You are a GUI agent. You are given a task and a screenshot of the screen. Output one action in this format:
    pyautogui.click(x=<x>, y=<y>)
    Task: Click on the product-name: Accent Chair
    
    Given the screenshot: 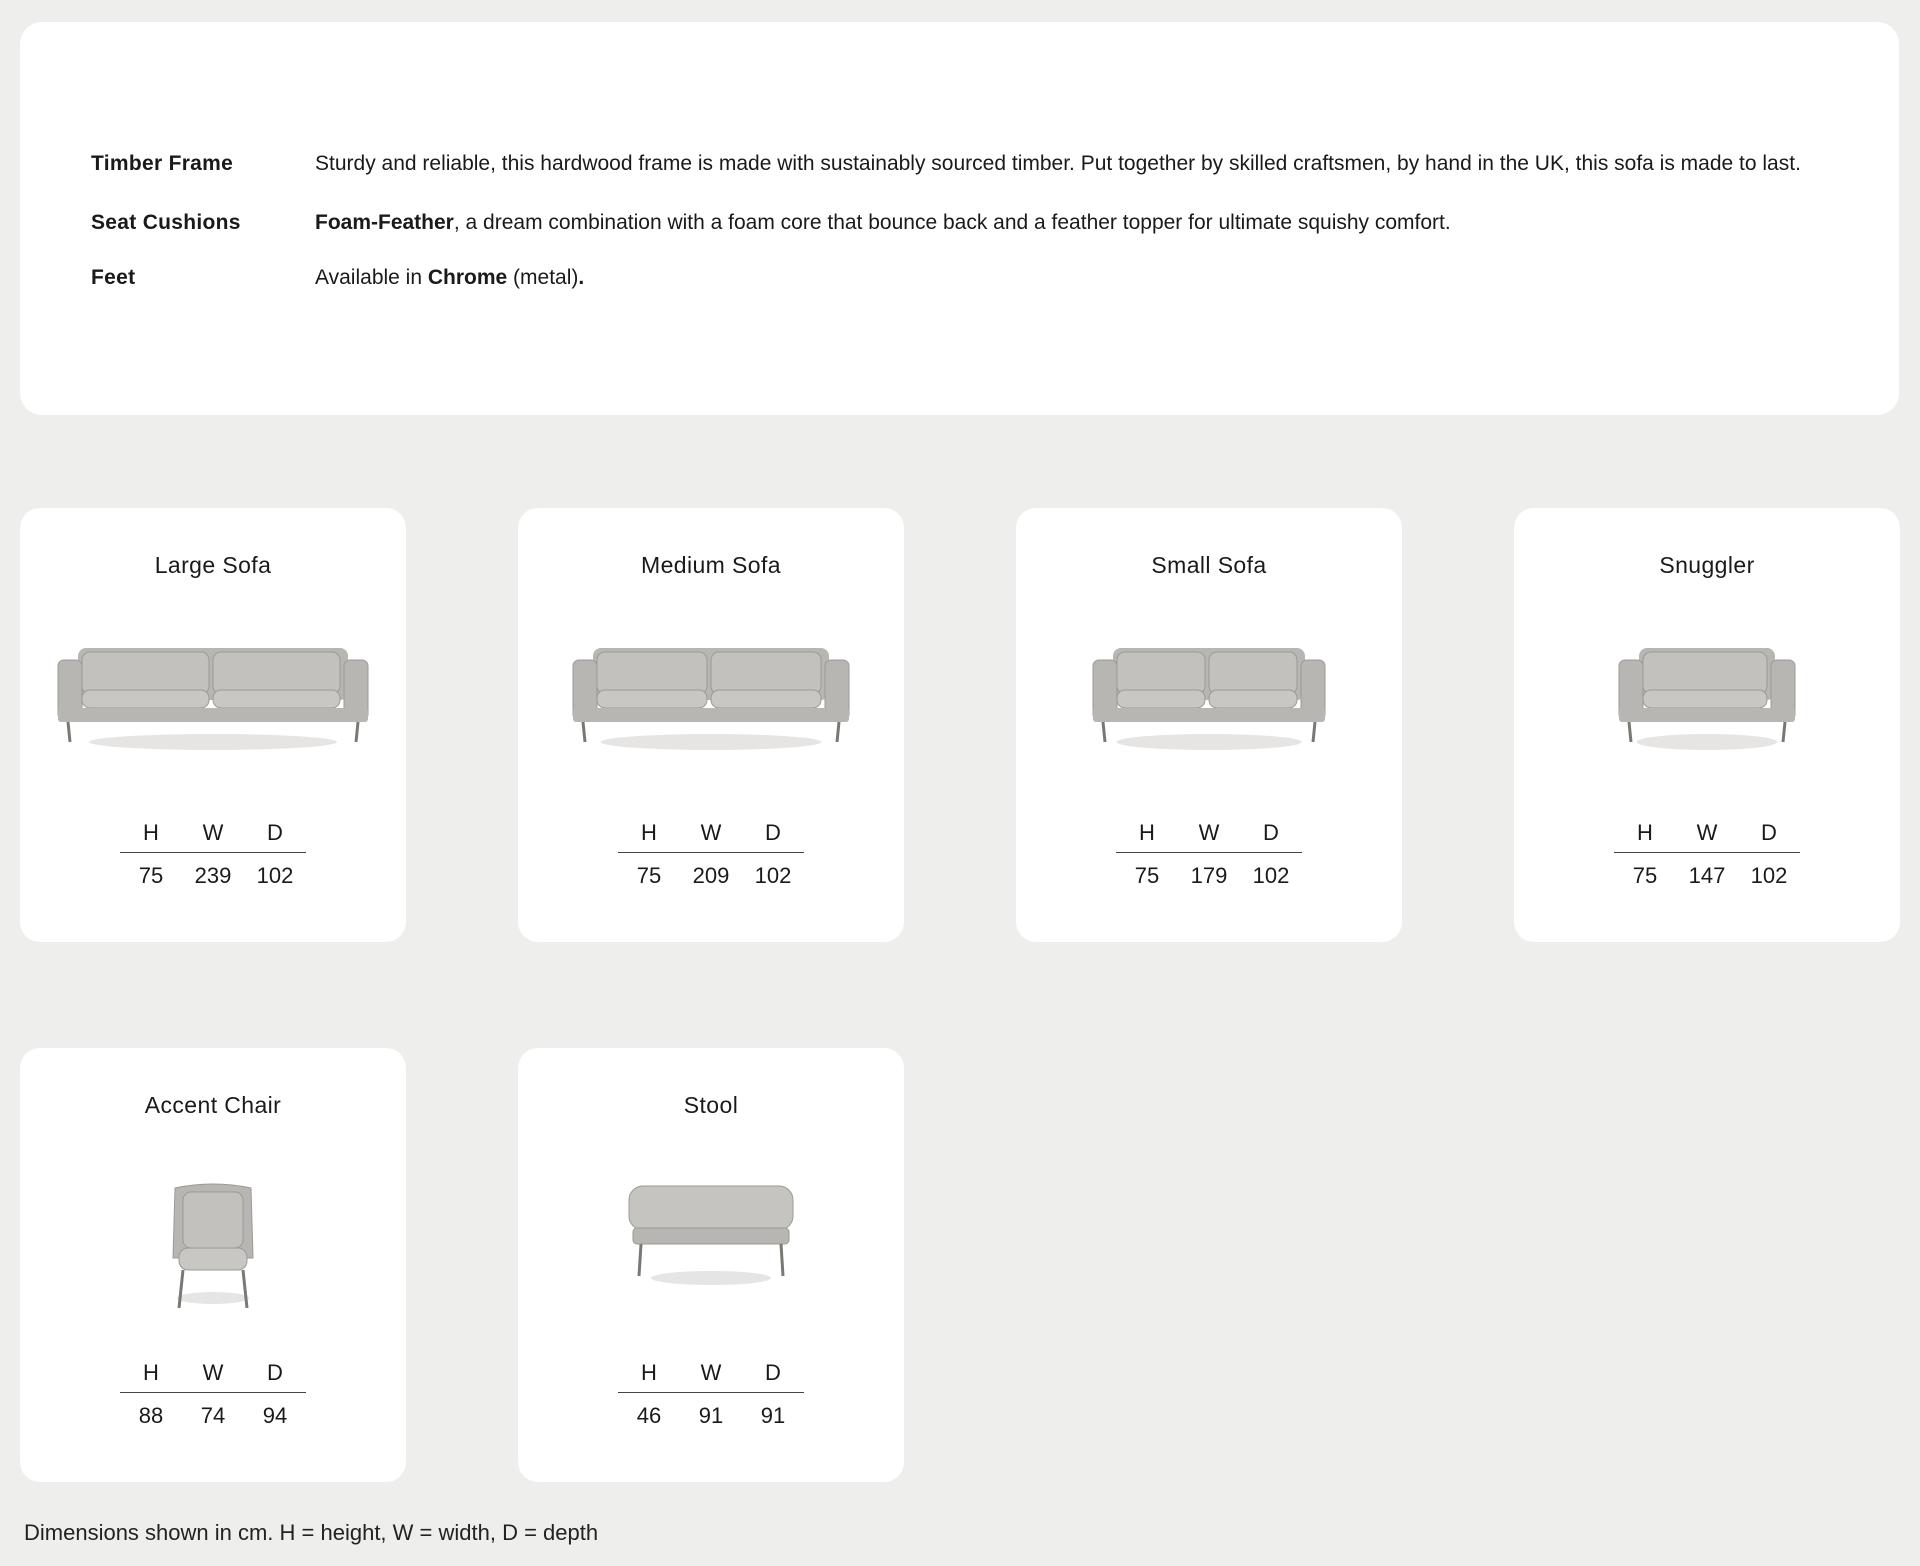 What is the action you would take?
    pyautogui.click(x=213, y=1105)
    